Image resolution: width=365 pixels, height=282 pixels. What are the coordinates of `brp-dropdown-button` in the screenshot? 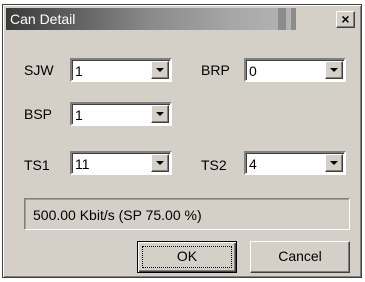 It's located at (334, 70).